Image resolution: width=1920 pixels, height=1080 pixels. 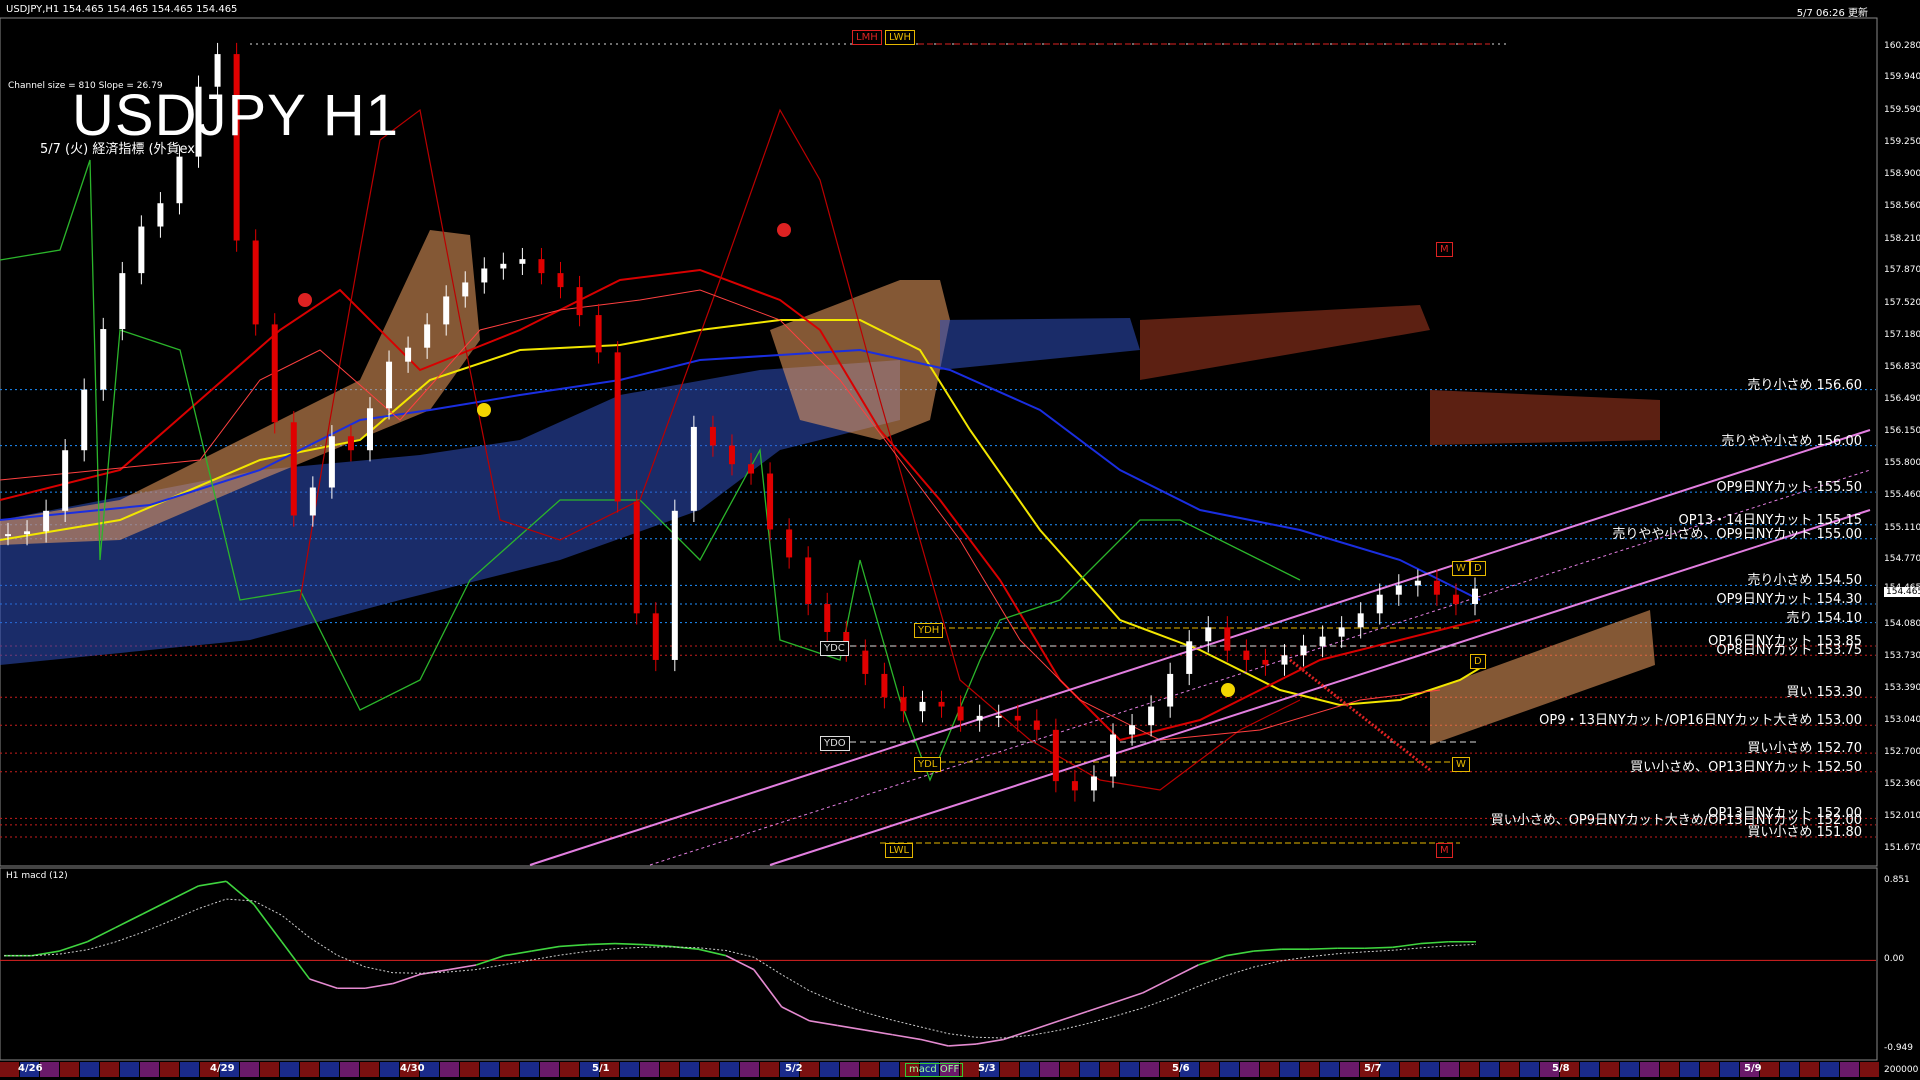 What do you see at coordinates (1902, 174) in the screenshot?
I see `price-tick-label: 158.900` at bounding box center [1902, 174].